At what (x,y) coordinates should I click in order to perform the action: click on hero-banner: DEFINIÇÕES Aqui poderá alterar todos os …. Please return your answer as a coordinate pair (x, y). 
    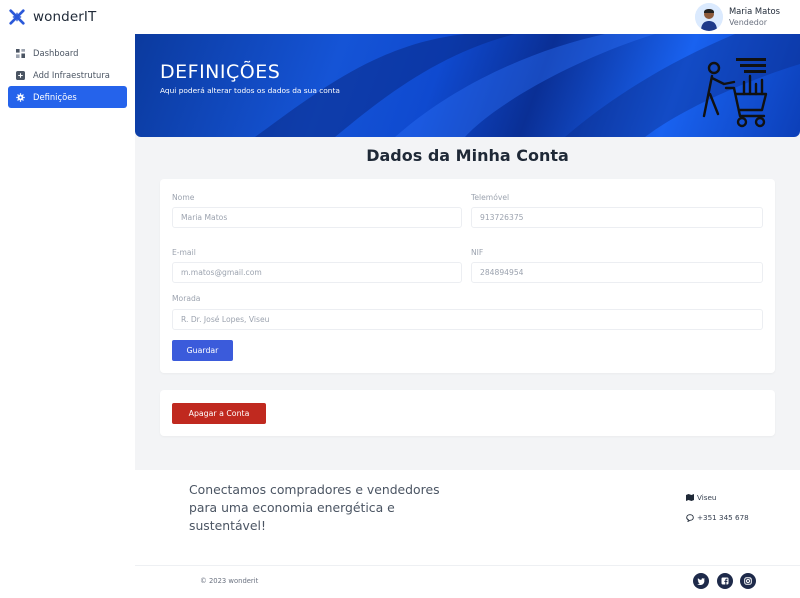
    Looking at the image, I should click on (467, 85).